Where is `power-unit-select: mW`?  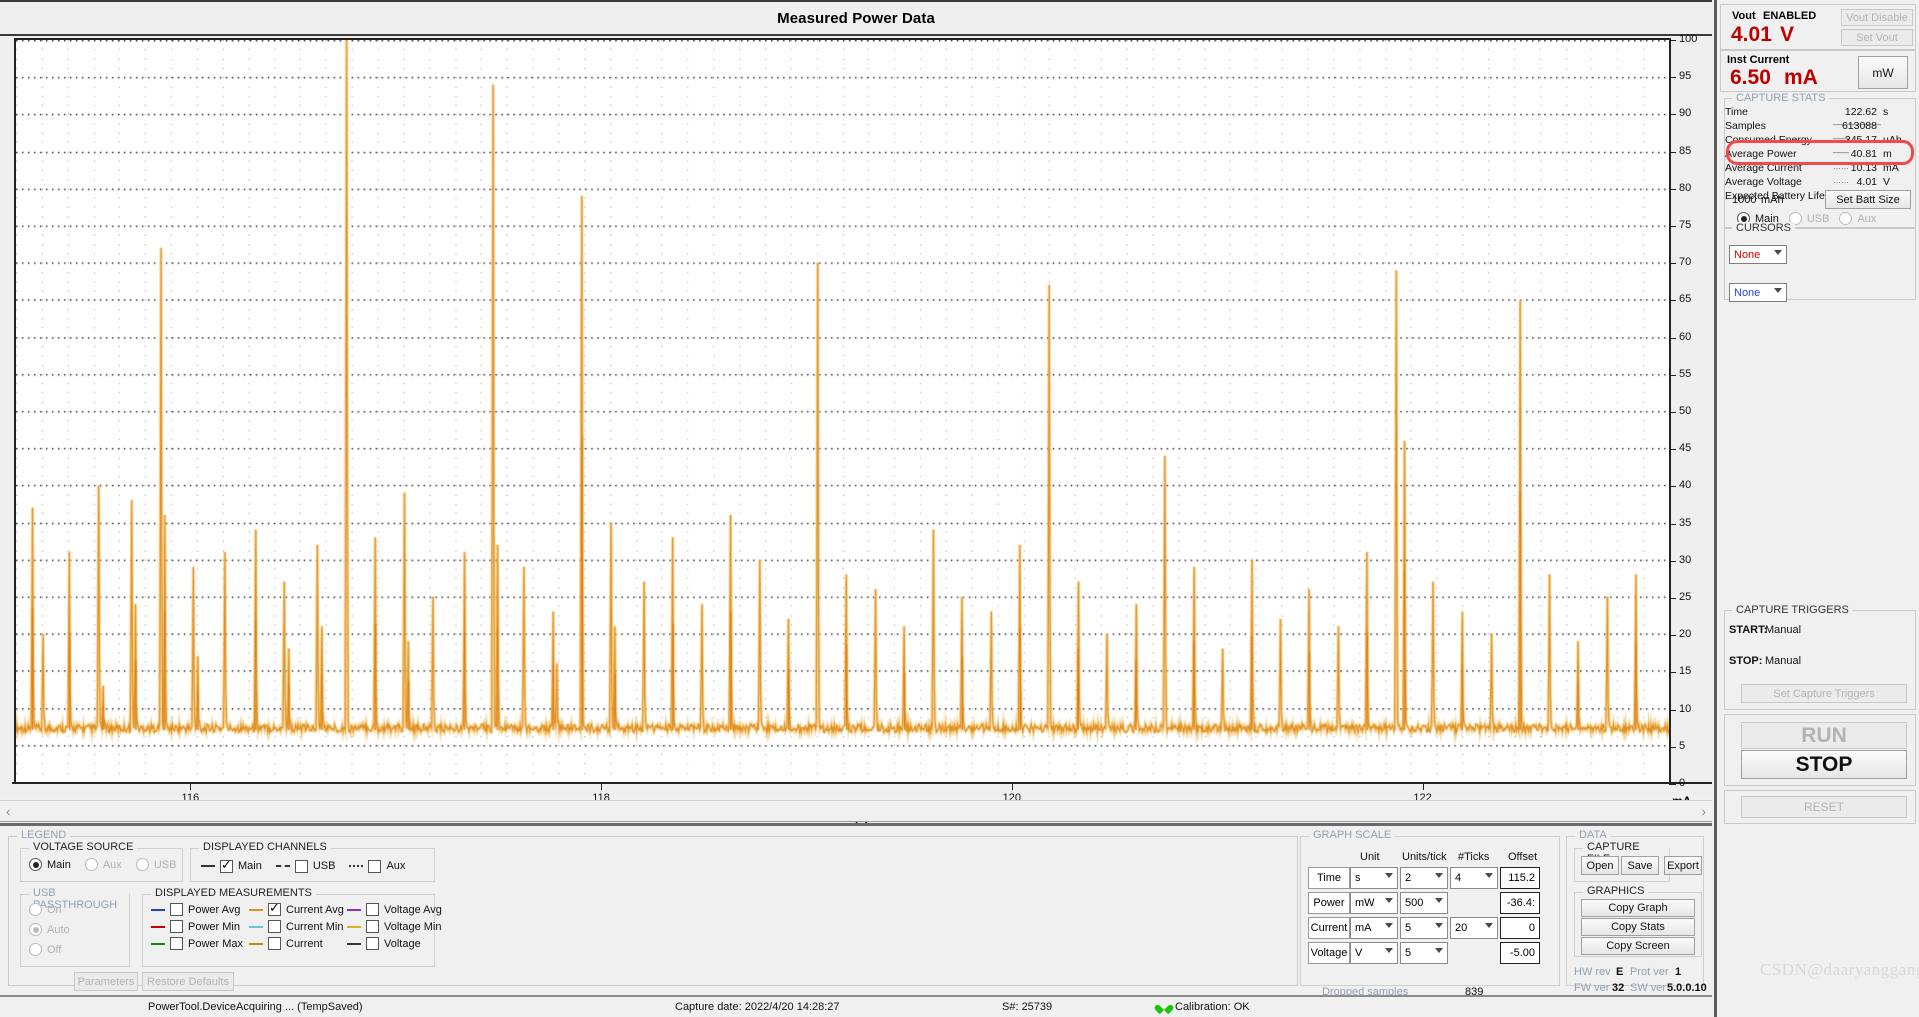 power-unit-select: mW is located at coordinates (1374, 903).